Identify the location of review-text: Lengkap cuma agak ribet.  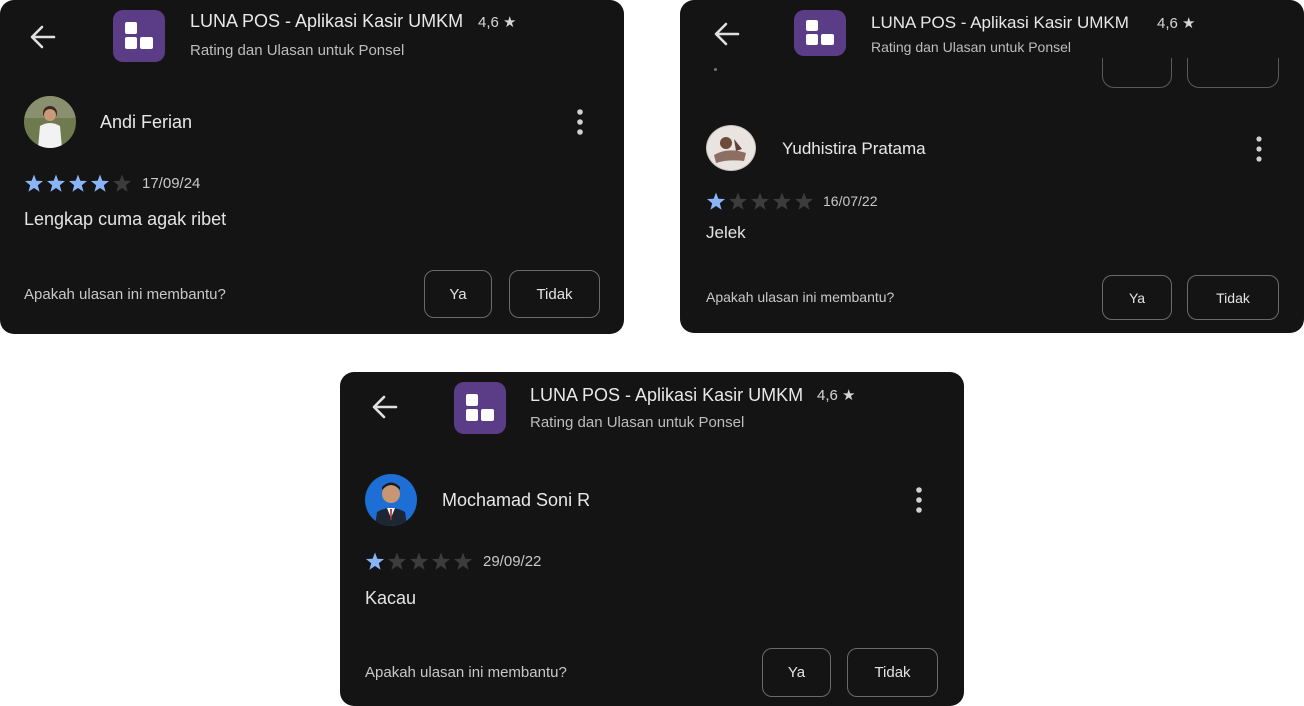
(125, 219).